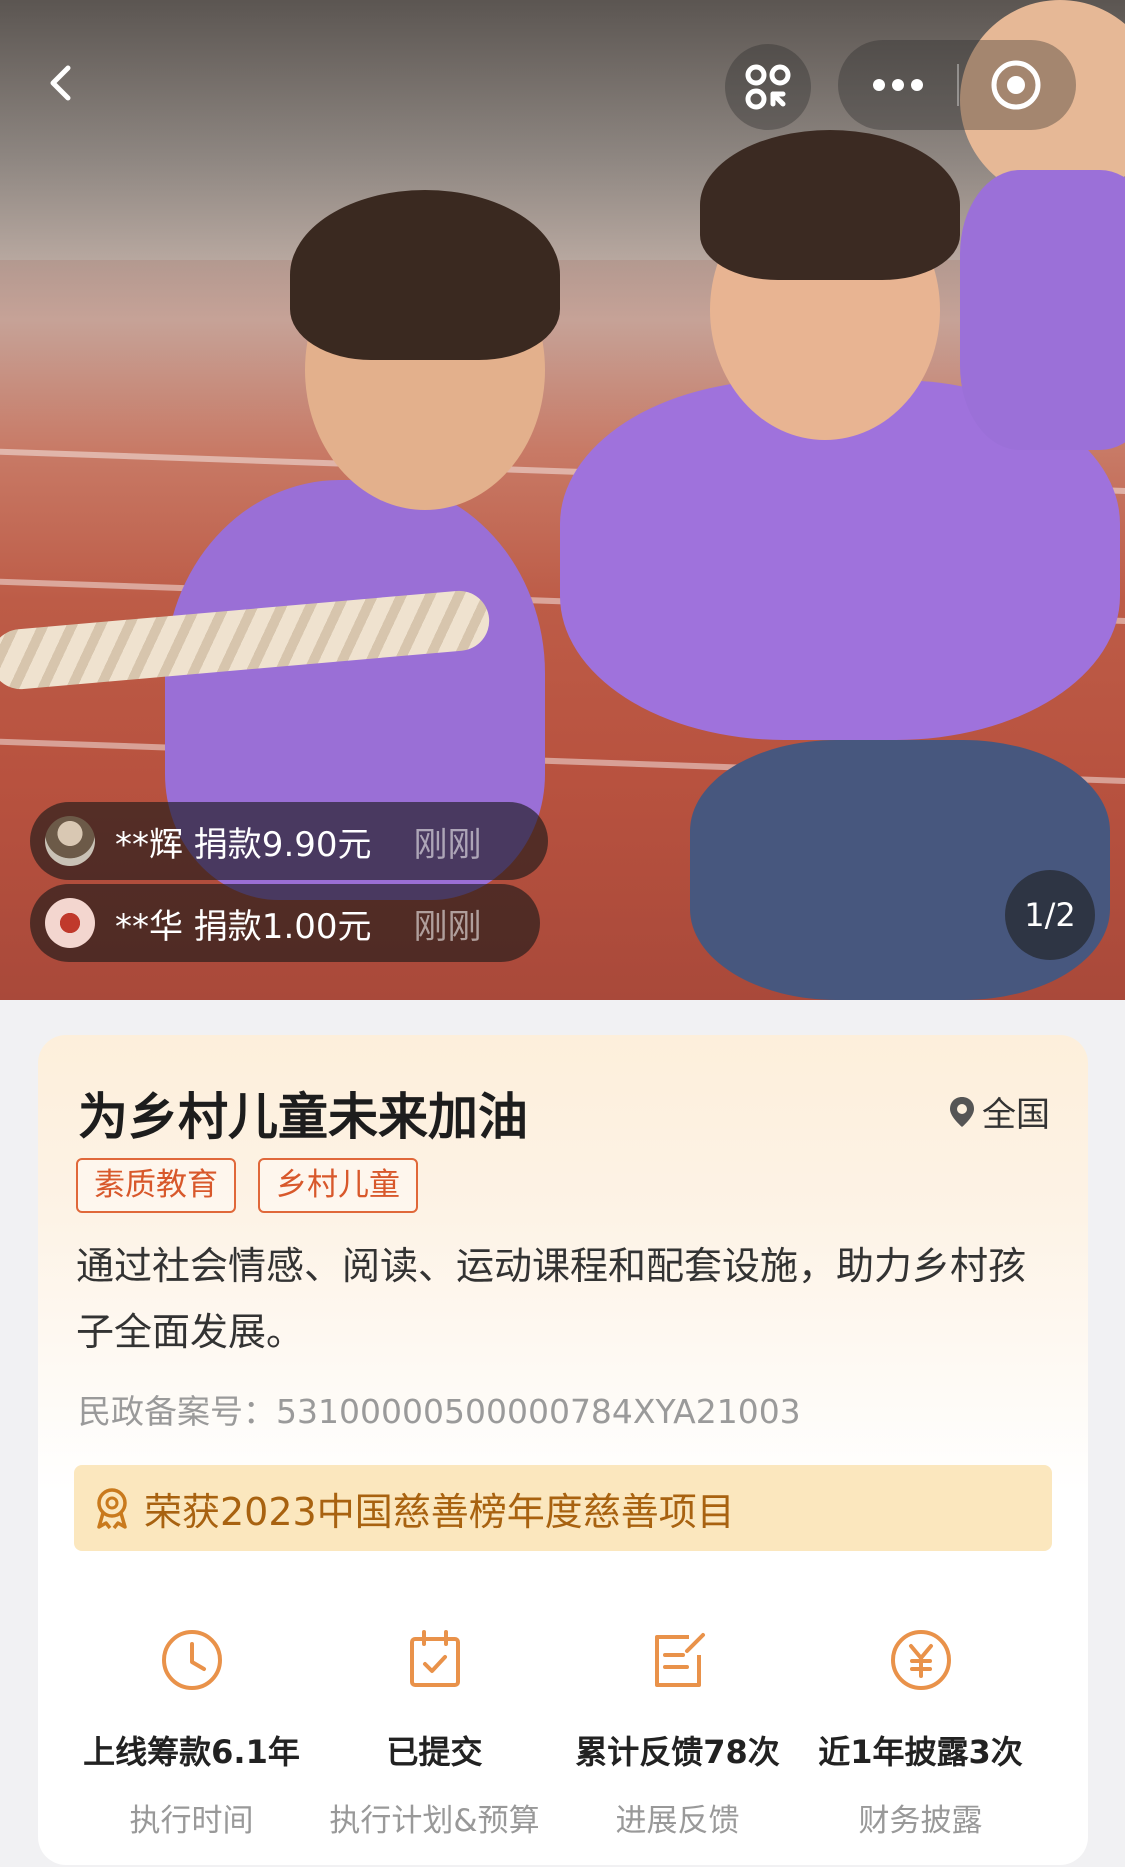  I want to click on stat-plan-budget: 已提交 执行计划&预算, so click(434, 1732).